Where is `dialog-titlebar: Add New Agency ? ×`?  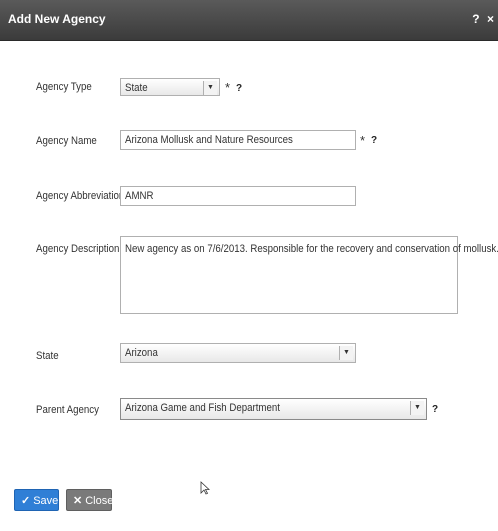 dialog-titlebar: Add New Agency ? × is located at coordinates (249, 20).